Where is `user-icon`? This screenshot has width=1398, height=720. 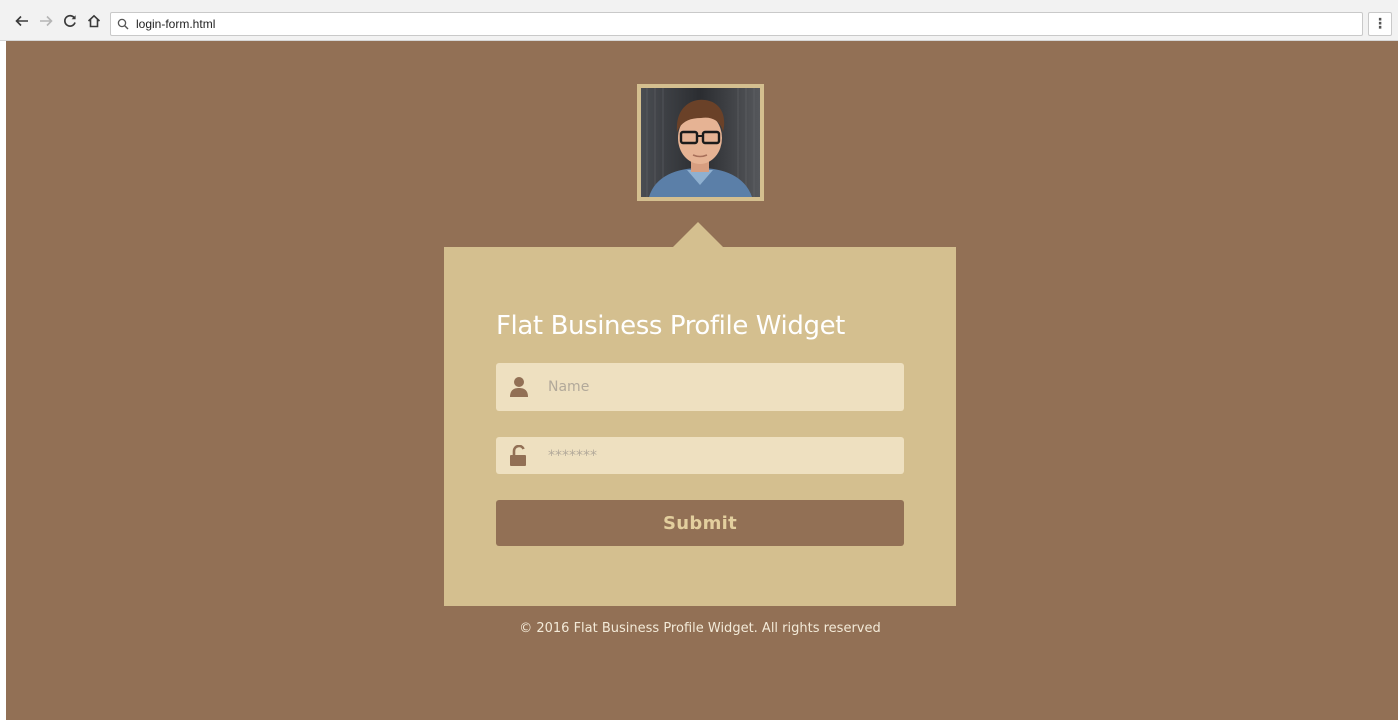
user-icon is located at coordinates (519, 387).